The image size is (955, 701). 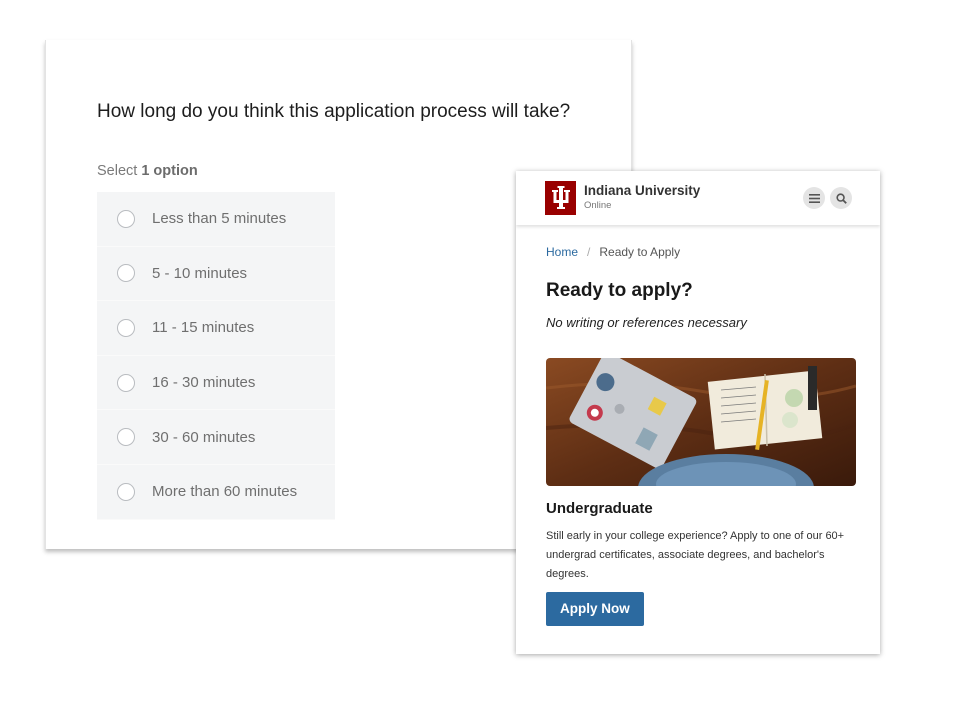 What do you see at coordinates (169, 171) in the screenshot?
I see `select-hint-count: 1 option` at bounding box center [169, 171].